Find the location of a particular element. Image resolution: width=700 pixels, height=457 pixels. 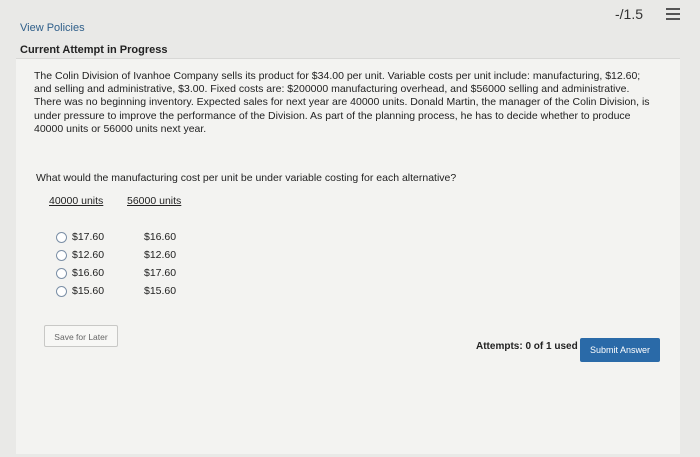

attempts-counter: Attempts: 0 of 1 used is located at coordinates (527, 346).